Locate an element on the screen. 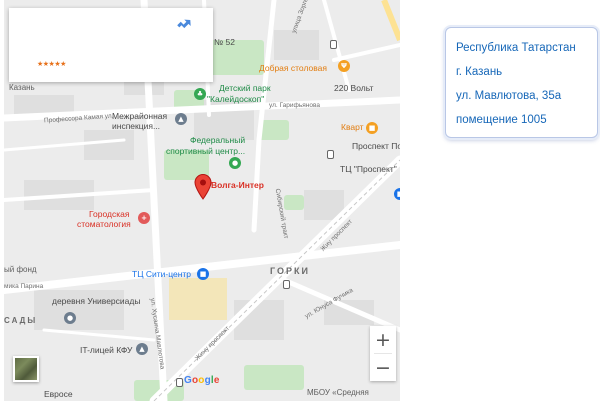 This screenshot has height=401, width=600. label-ul-garifullina: ул. Гарифьянова is located at coordinates (294, 105).